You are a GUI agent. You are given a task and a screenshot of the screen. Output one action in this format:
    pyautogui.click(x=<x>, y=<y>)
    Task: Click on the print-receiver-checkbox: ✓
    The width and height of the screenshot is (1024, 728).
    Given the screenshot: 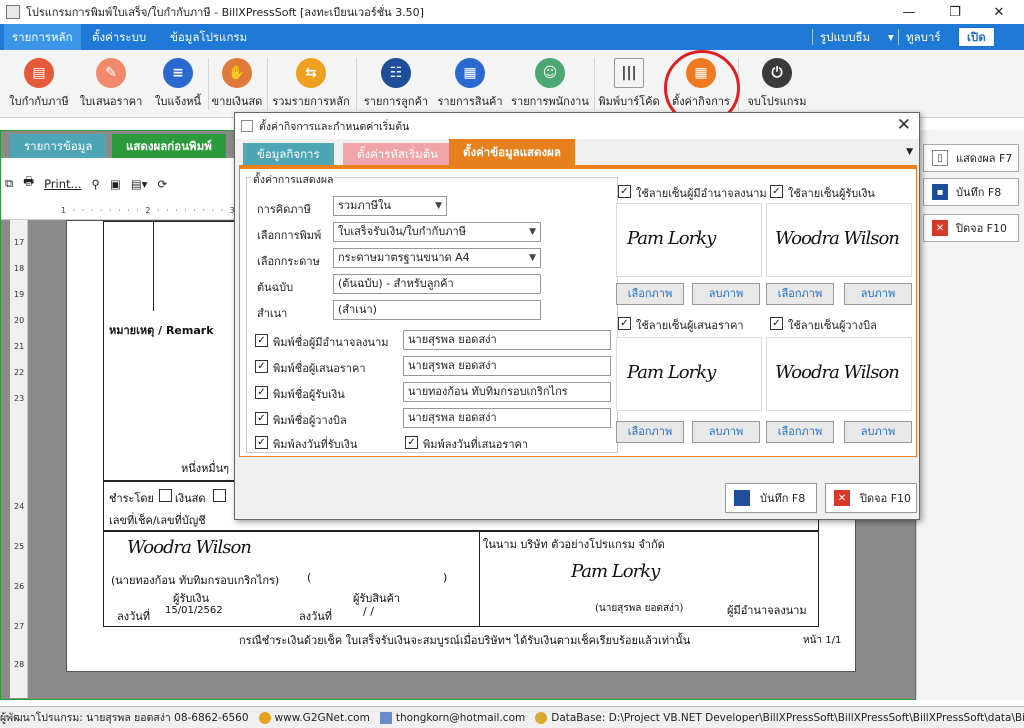 What is the action you would take?
    pyautogui.click(x=261, y=392)
    